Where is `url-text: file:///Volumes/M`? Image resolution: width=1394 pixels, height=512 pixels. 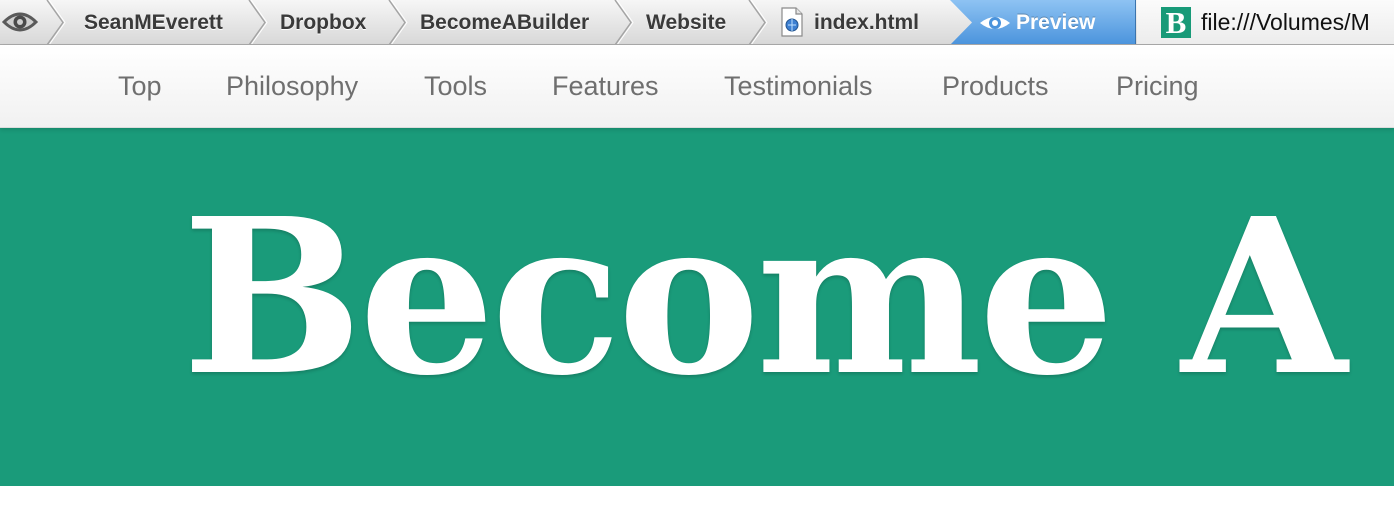
url-text: file:///Volumes/M is located at coordinates (1285, 22).